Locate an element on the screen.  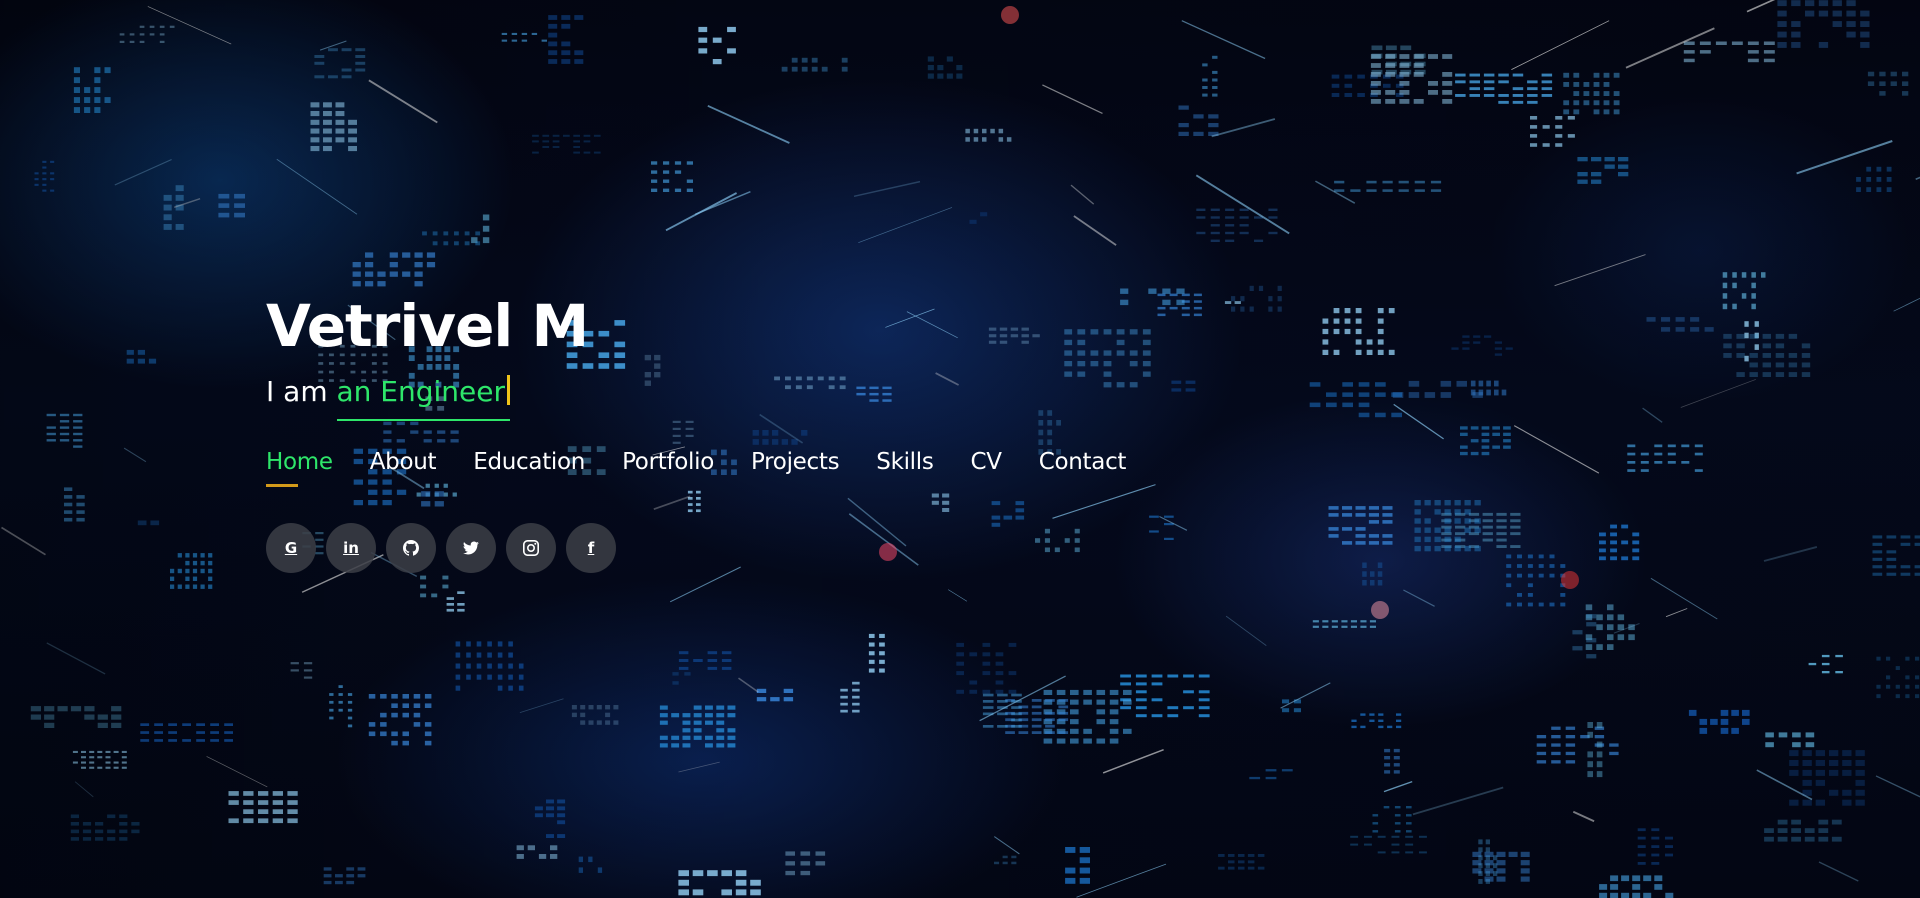
nav-skills: Skills is located at coordinates (905, 468).